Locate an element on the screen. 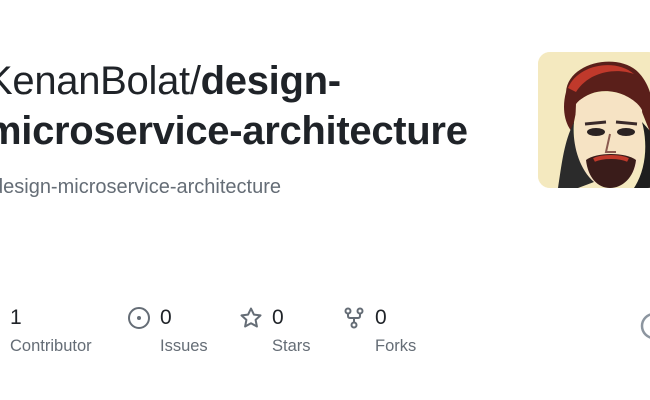 The width and height of the screenshot is (650, 400). repo-name-line2: microservice-architecture is located at coordinates (234, 131).